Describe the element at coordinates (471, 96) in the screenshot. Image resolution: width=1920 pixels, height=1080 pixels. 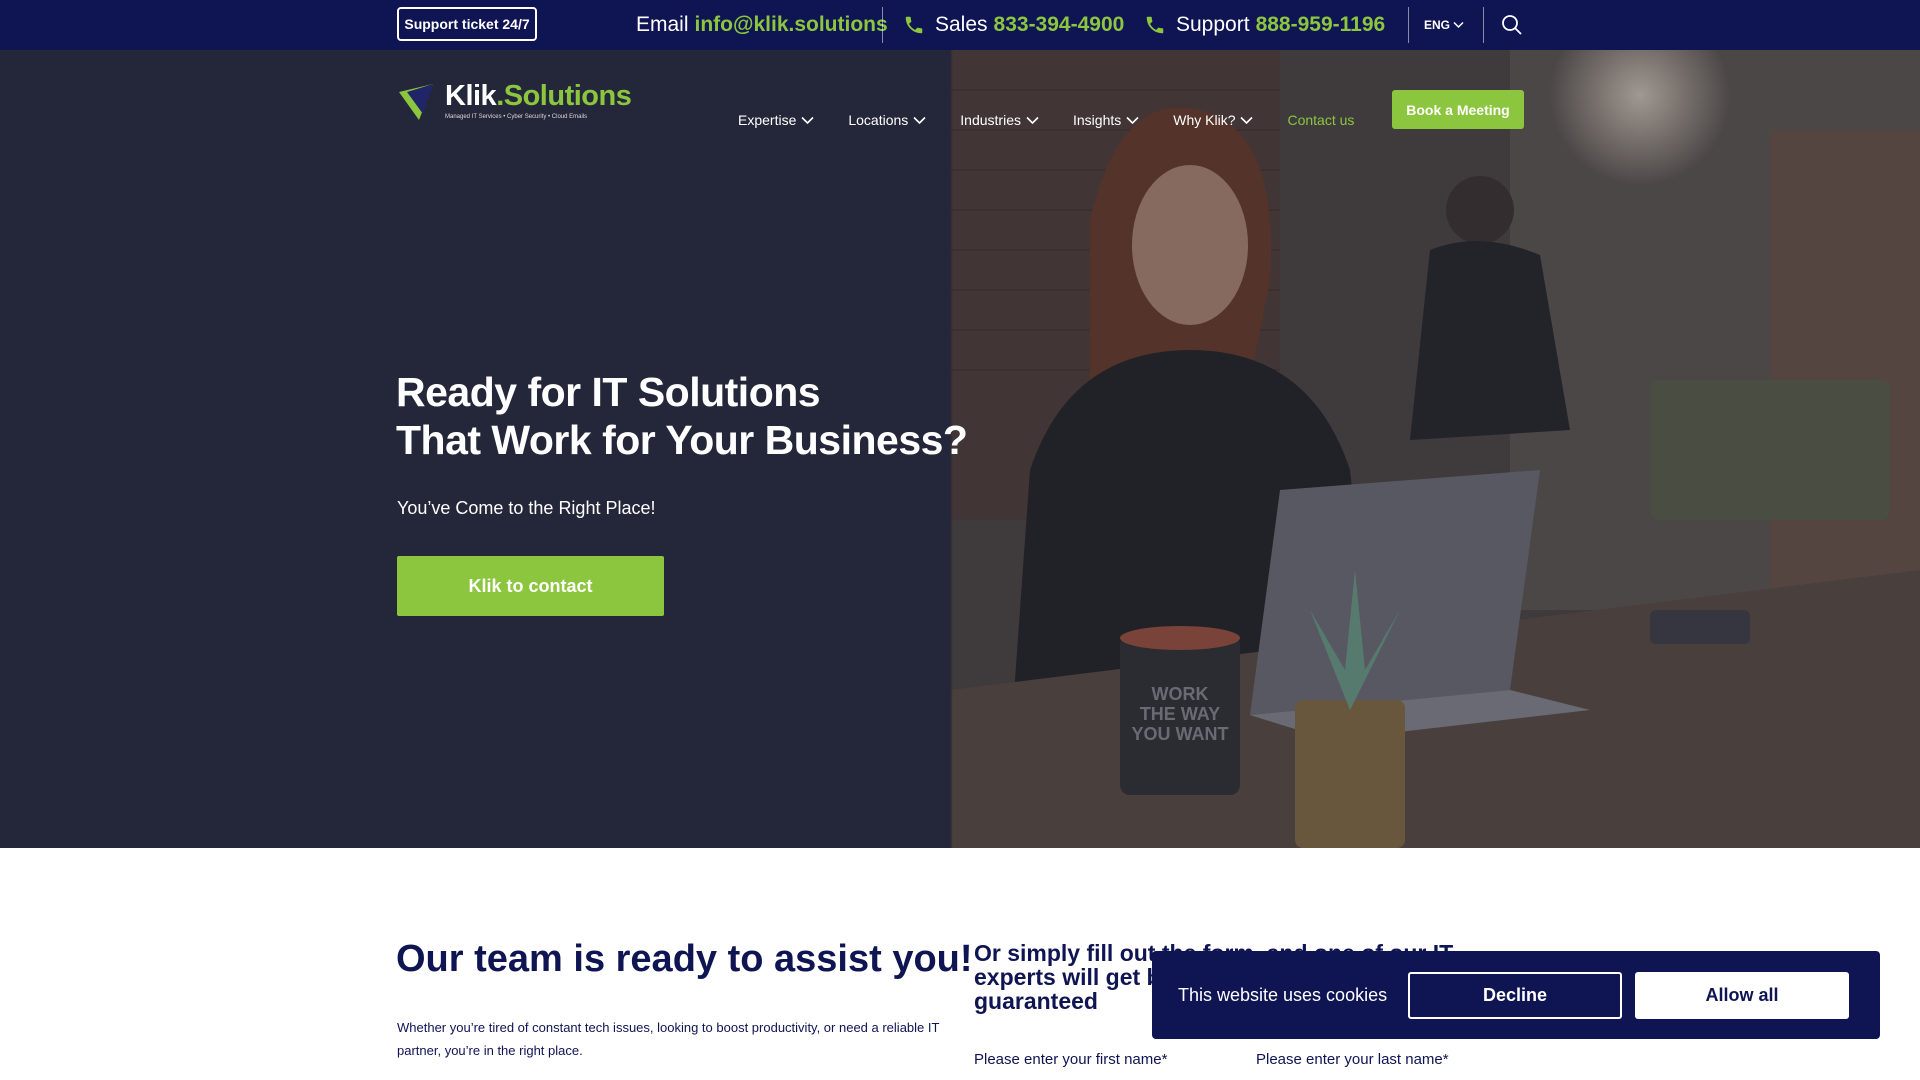
I see `logo-name-main: Klik` at that location.